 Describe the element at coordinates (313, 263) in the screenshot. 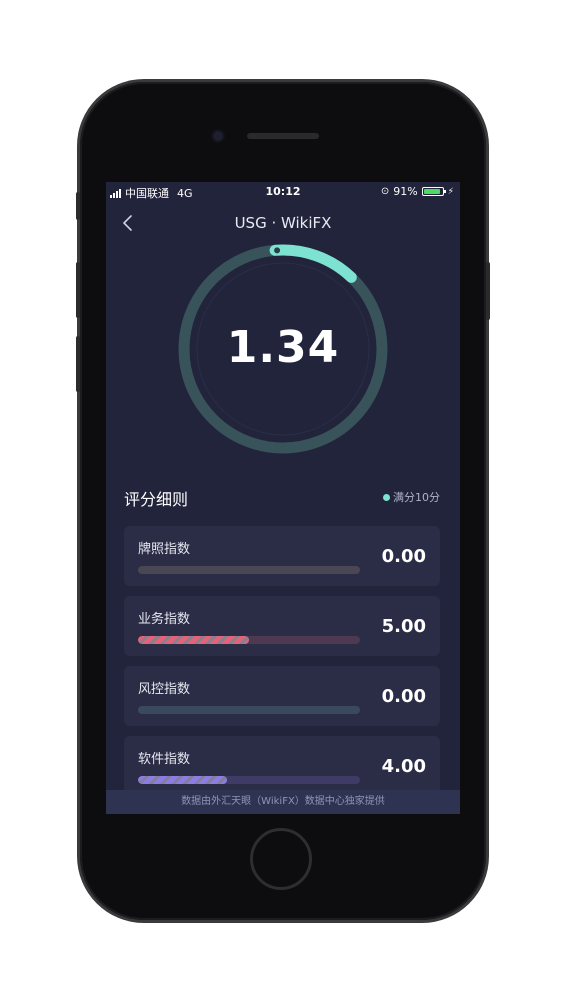

I see `gauge-arc` at that location.